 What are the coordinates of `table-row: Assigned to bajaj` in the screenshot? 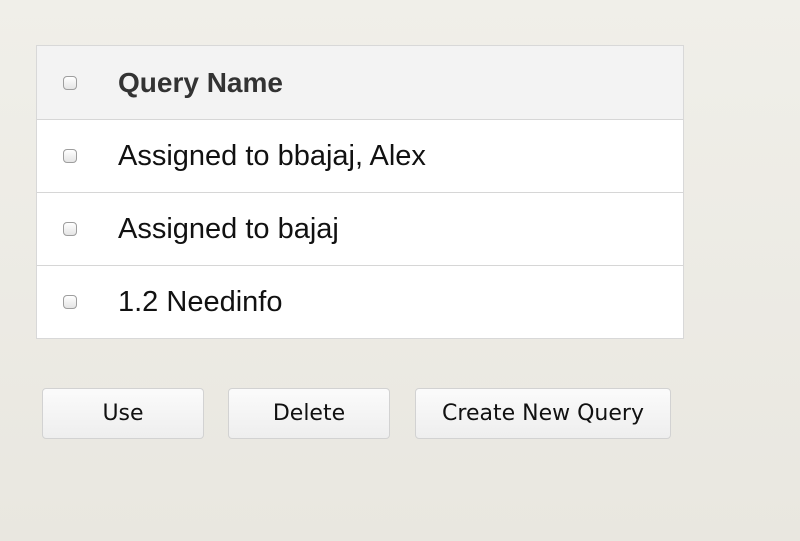 It's located at (360, 228).